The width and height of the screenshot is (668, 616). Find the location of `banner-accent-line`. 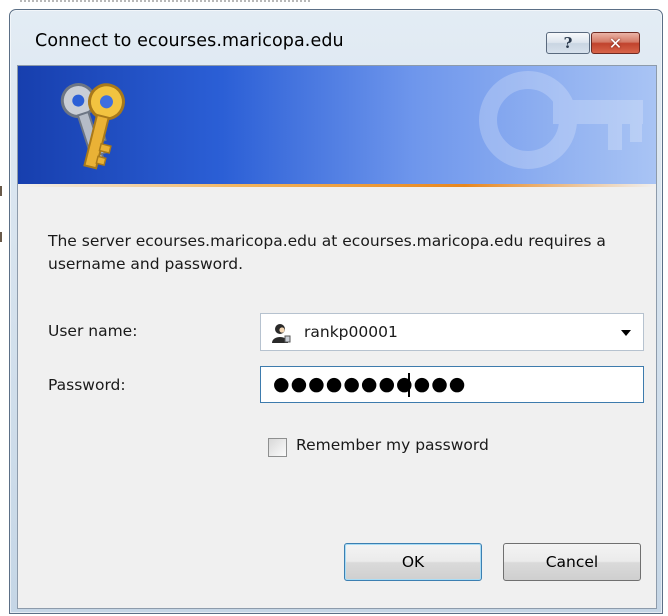

banner-accent-line is located at coordinates (337, 185).